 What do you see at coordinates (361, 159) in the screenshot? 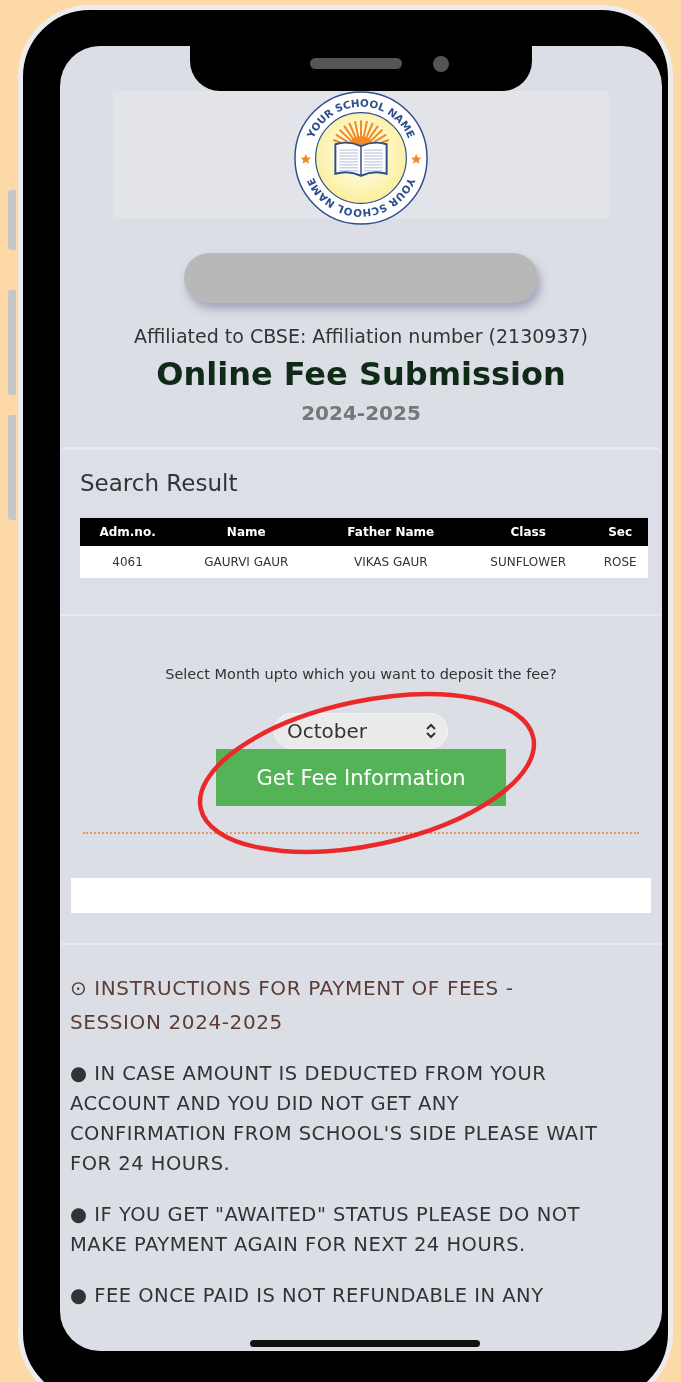
I see `open-book-icon` at bounding box center [361, 159].